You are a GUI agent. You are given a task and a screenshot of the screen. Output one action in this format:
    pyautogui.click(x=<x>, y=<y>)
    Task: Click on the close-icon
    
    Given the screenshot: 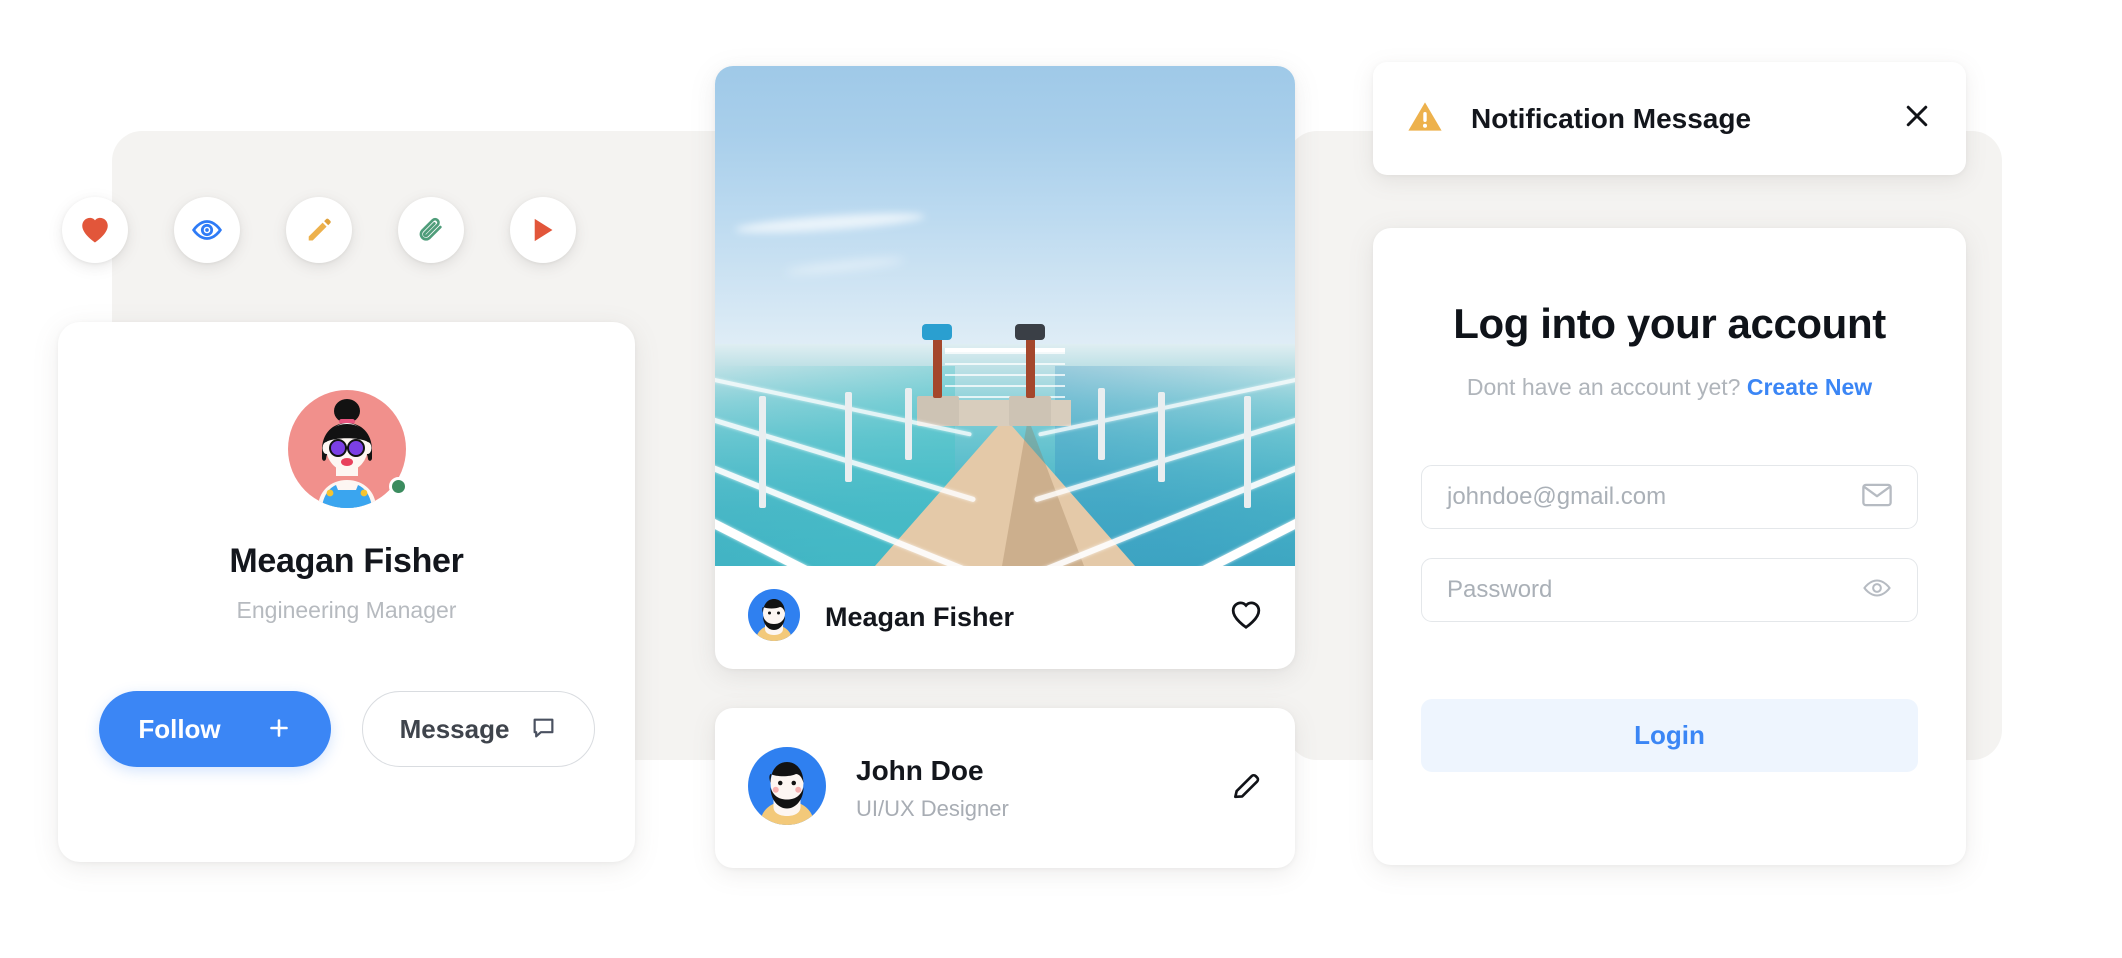 What is the action you would take?
    pyautogui.click(x=1917, y=118)
    